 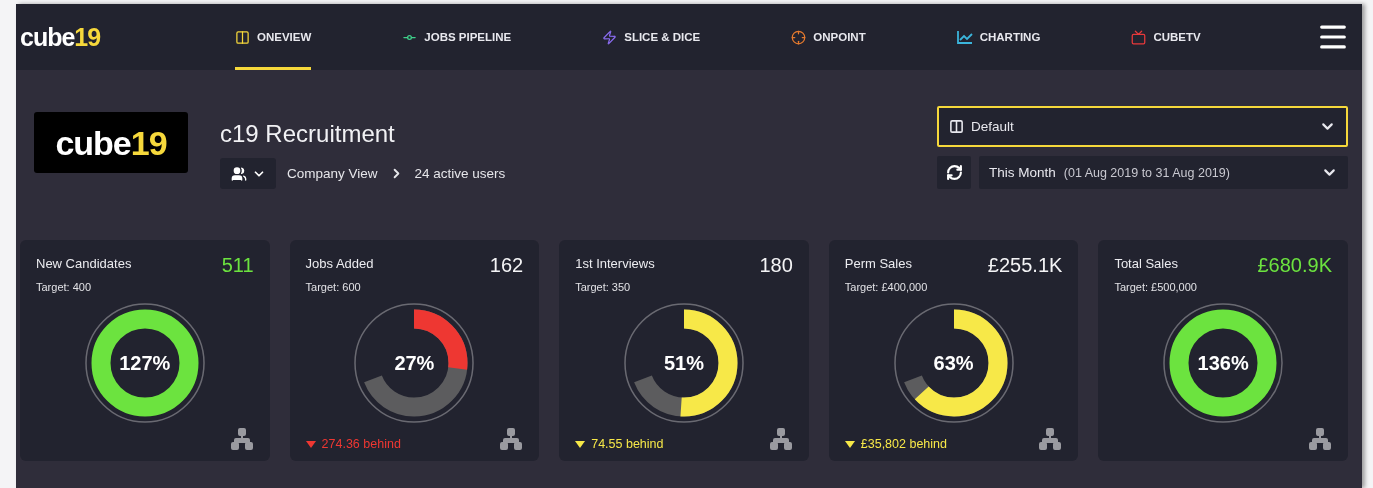 What do you see at coordinates (683, 363) in the screenshot?
I see `gauge-percent: 51%` at bounding box center [683, 363].